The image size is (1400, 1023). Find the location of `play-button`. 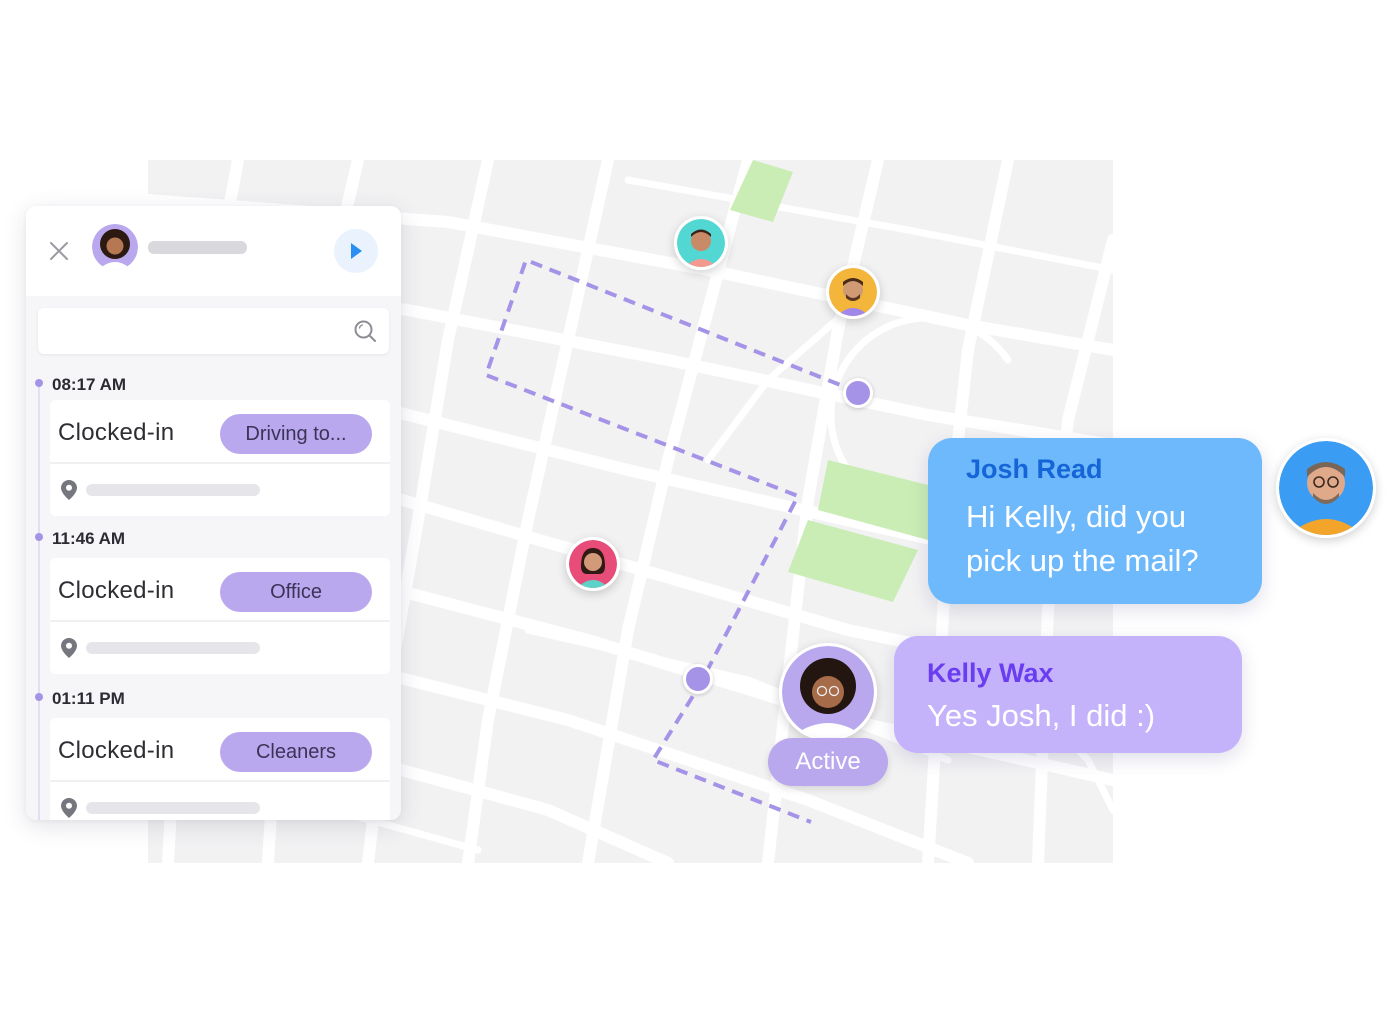

play-button is located at coordinates (356, 251).